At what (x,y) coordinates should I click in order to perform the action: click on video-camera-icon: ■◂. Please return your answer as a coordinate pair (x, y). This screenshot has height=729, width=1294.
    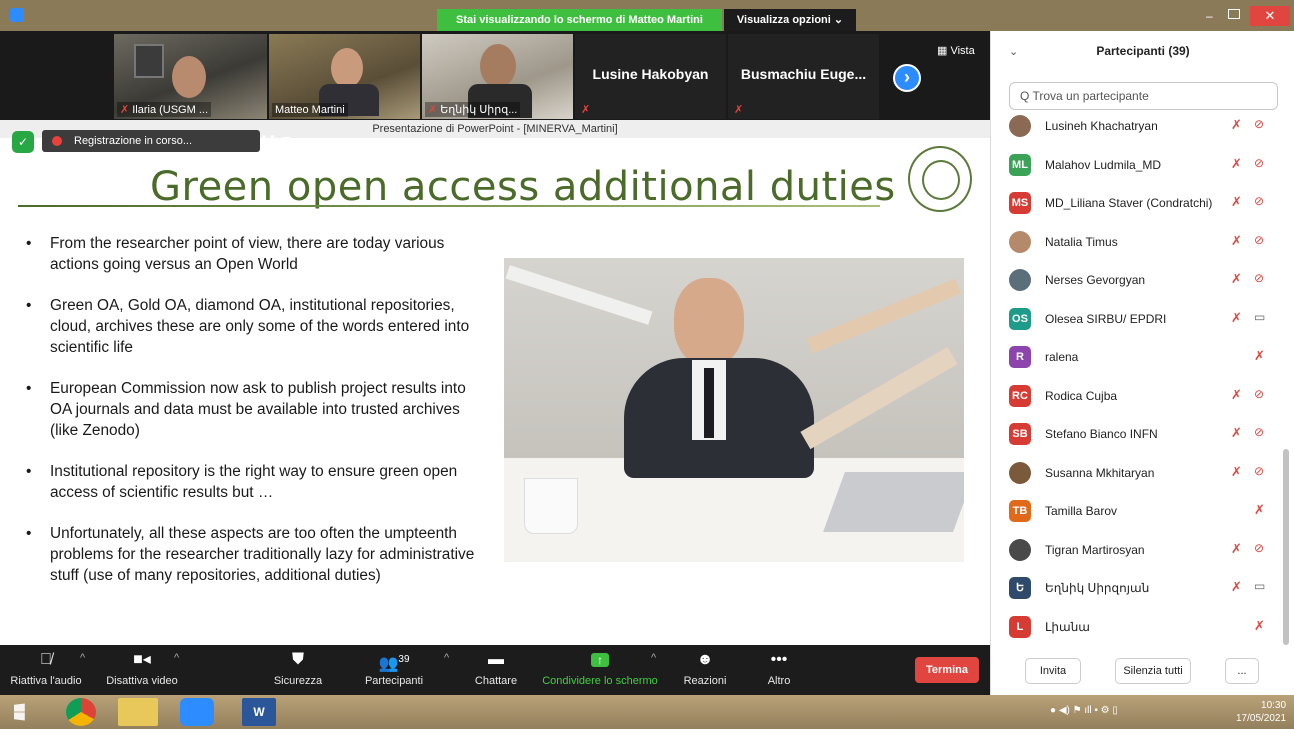
    Looking at the image, I should click on (142, 659).